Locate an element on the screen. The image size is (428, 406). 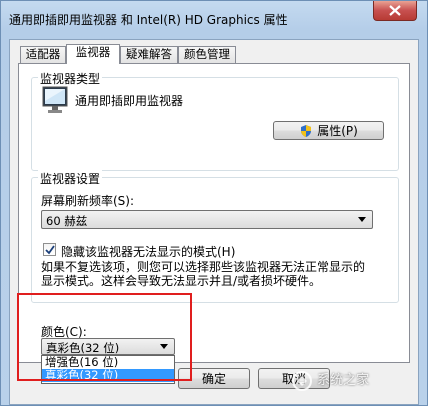
monitor-icon is located at coordinates (55, 99).